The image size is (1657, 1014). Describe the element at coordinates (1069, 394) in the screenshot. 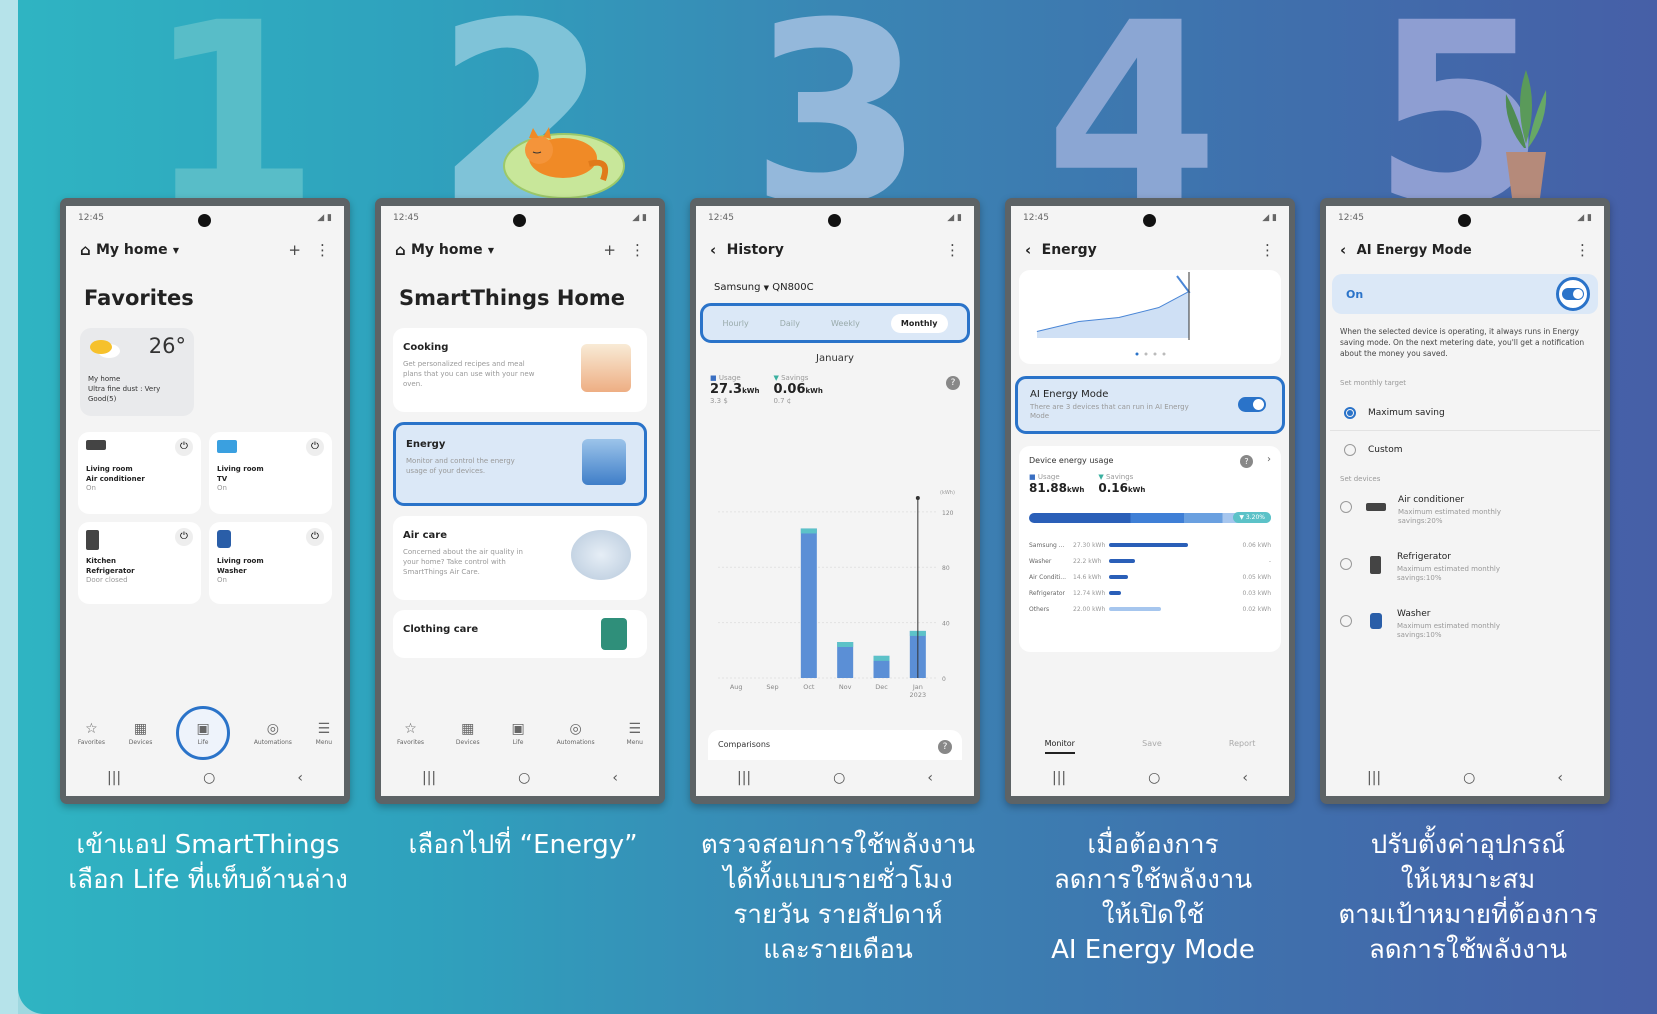

I see `ai-mode-title: AI Energy Mode` at that location.